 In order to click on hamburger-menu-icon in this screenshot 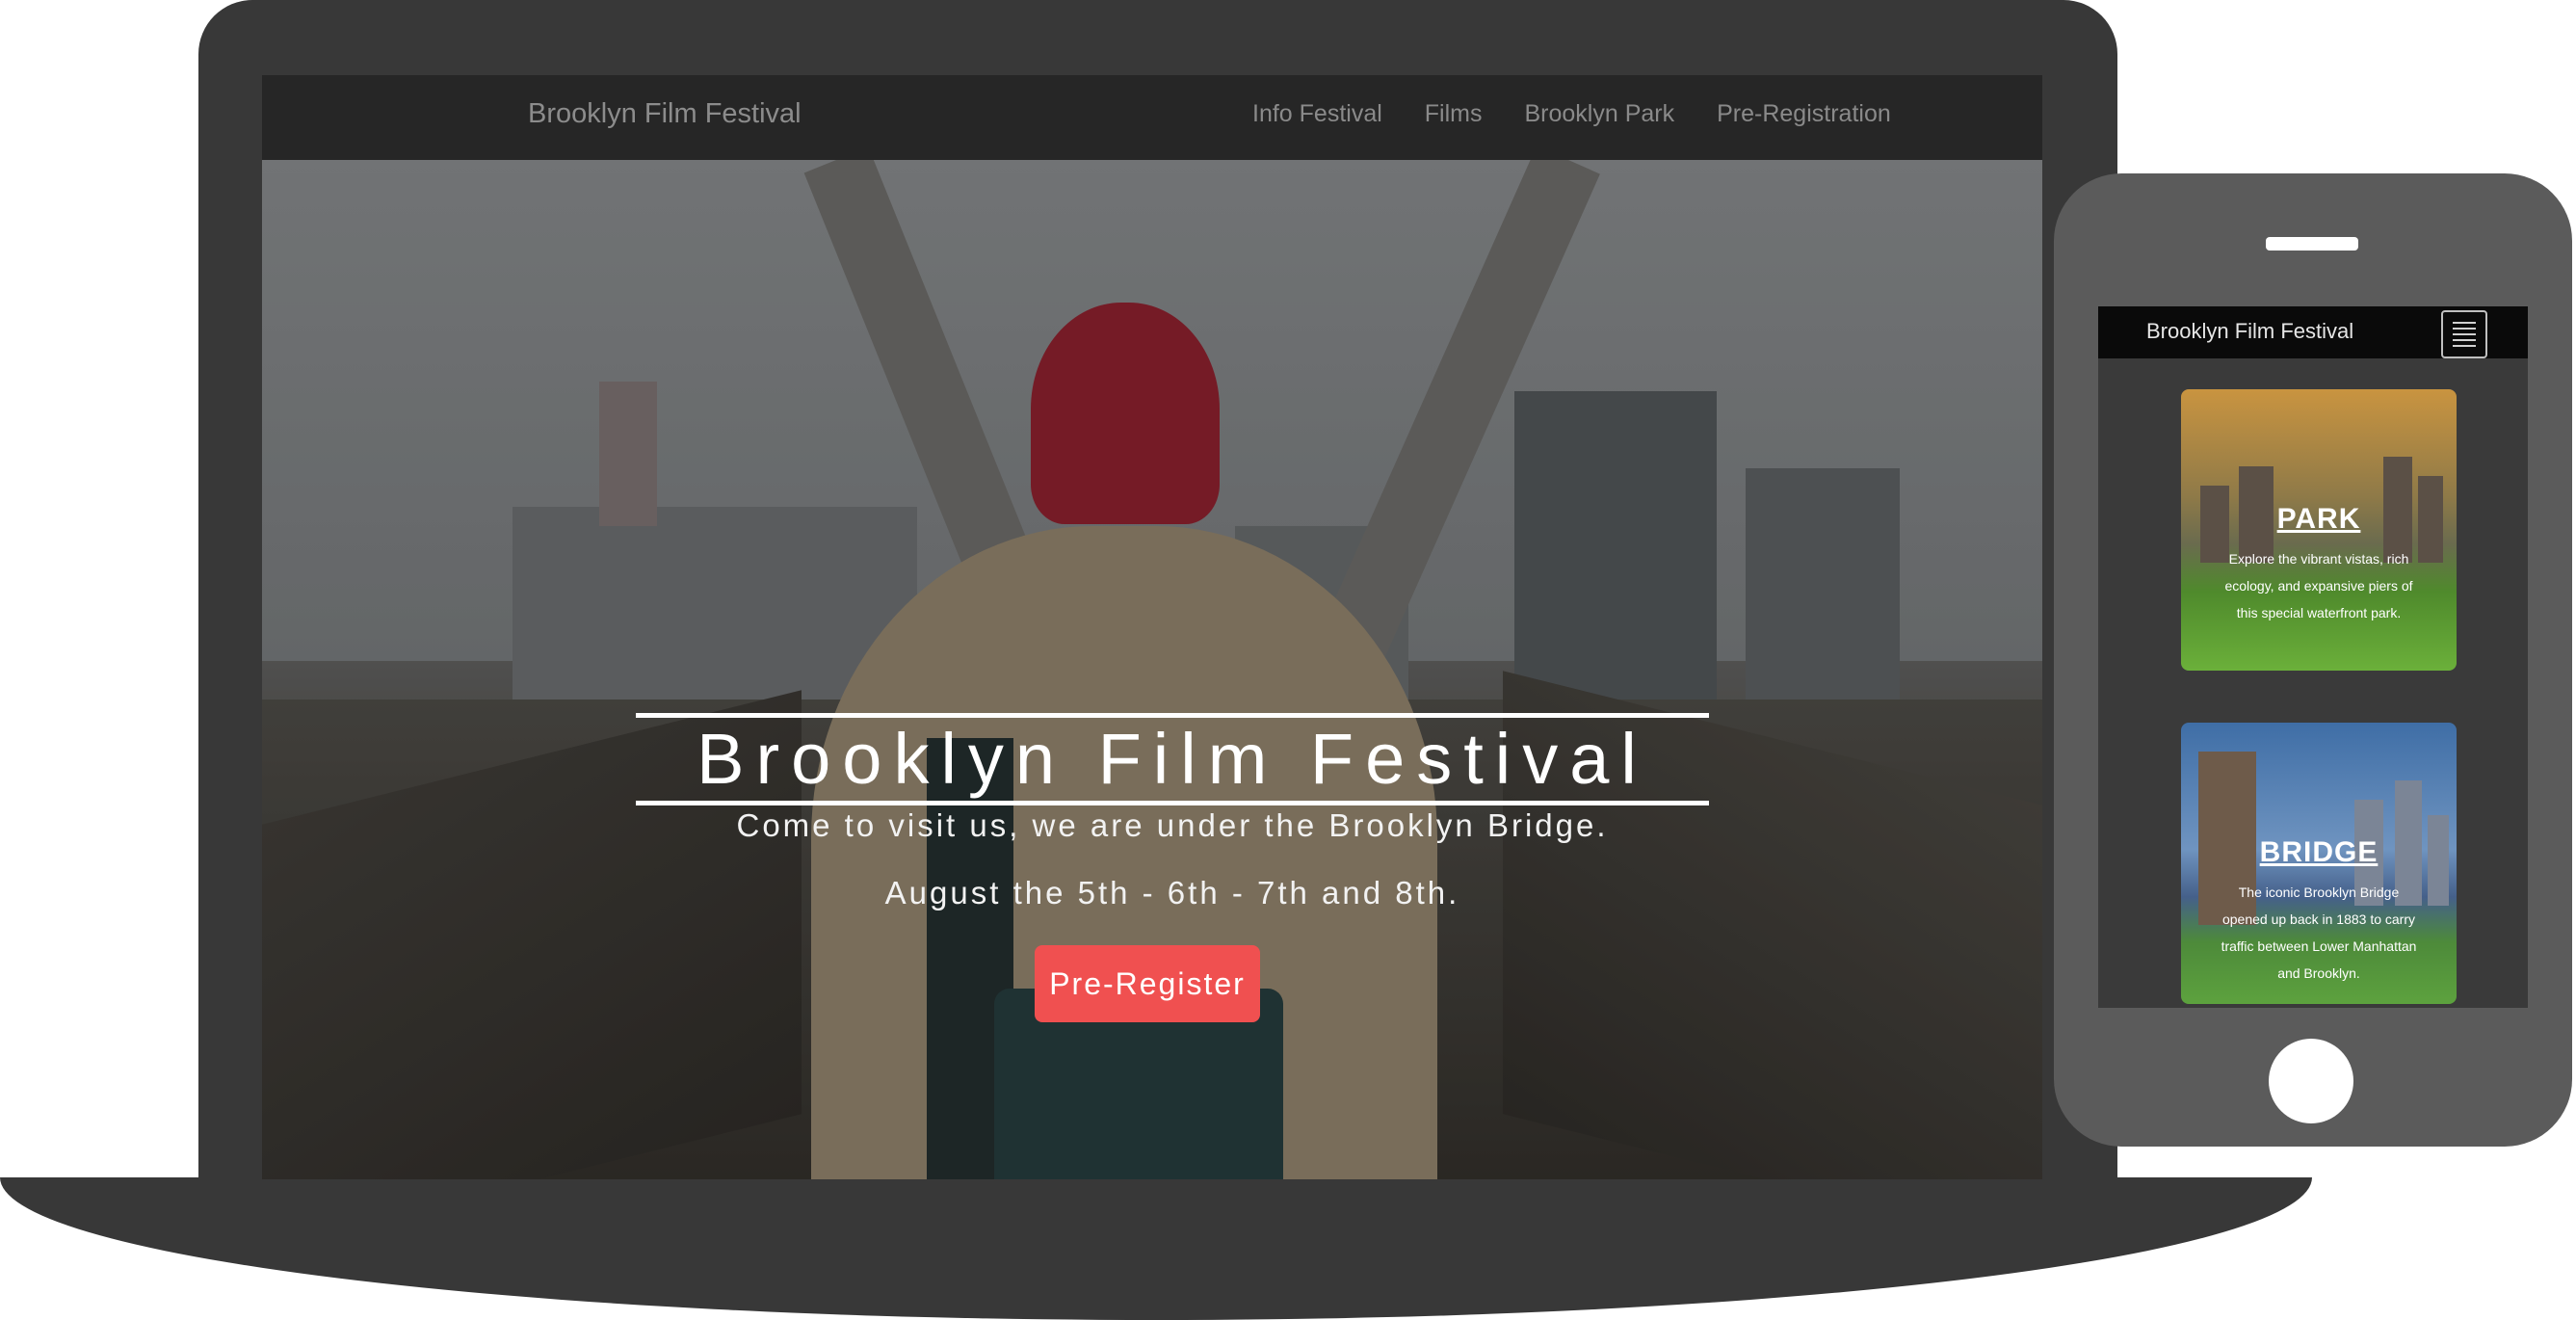, I will do `click(2464, 334)`.